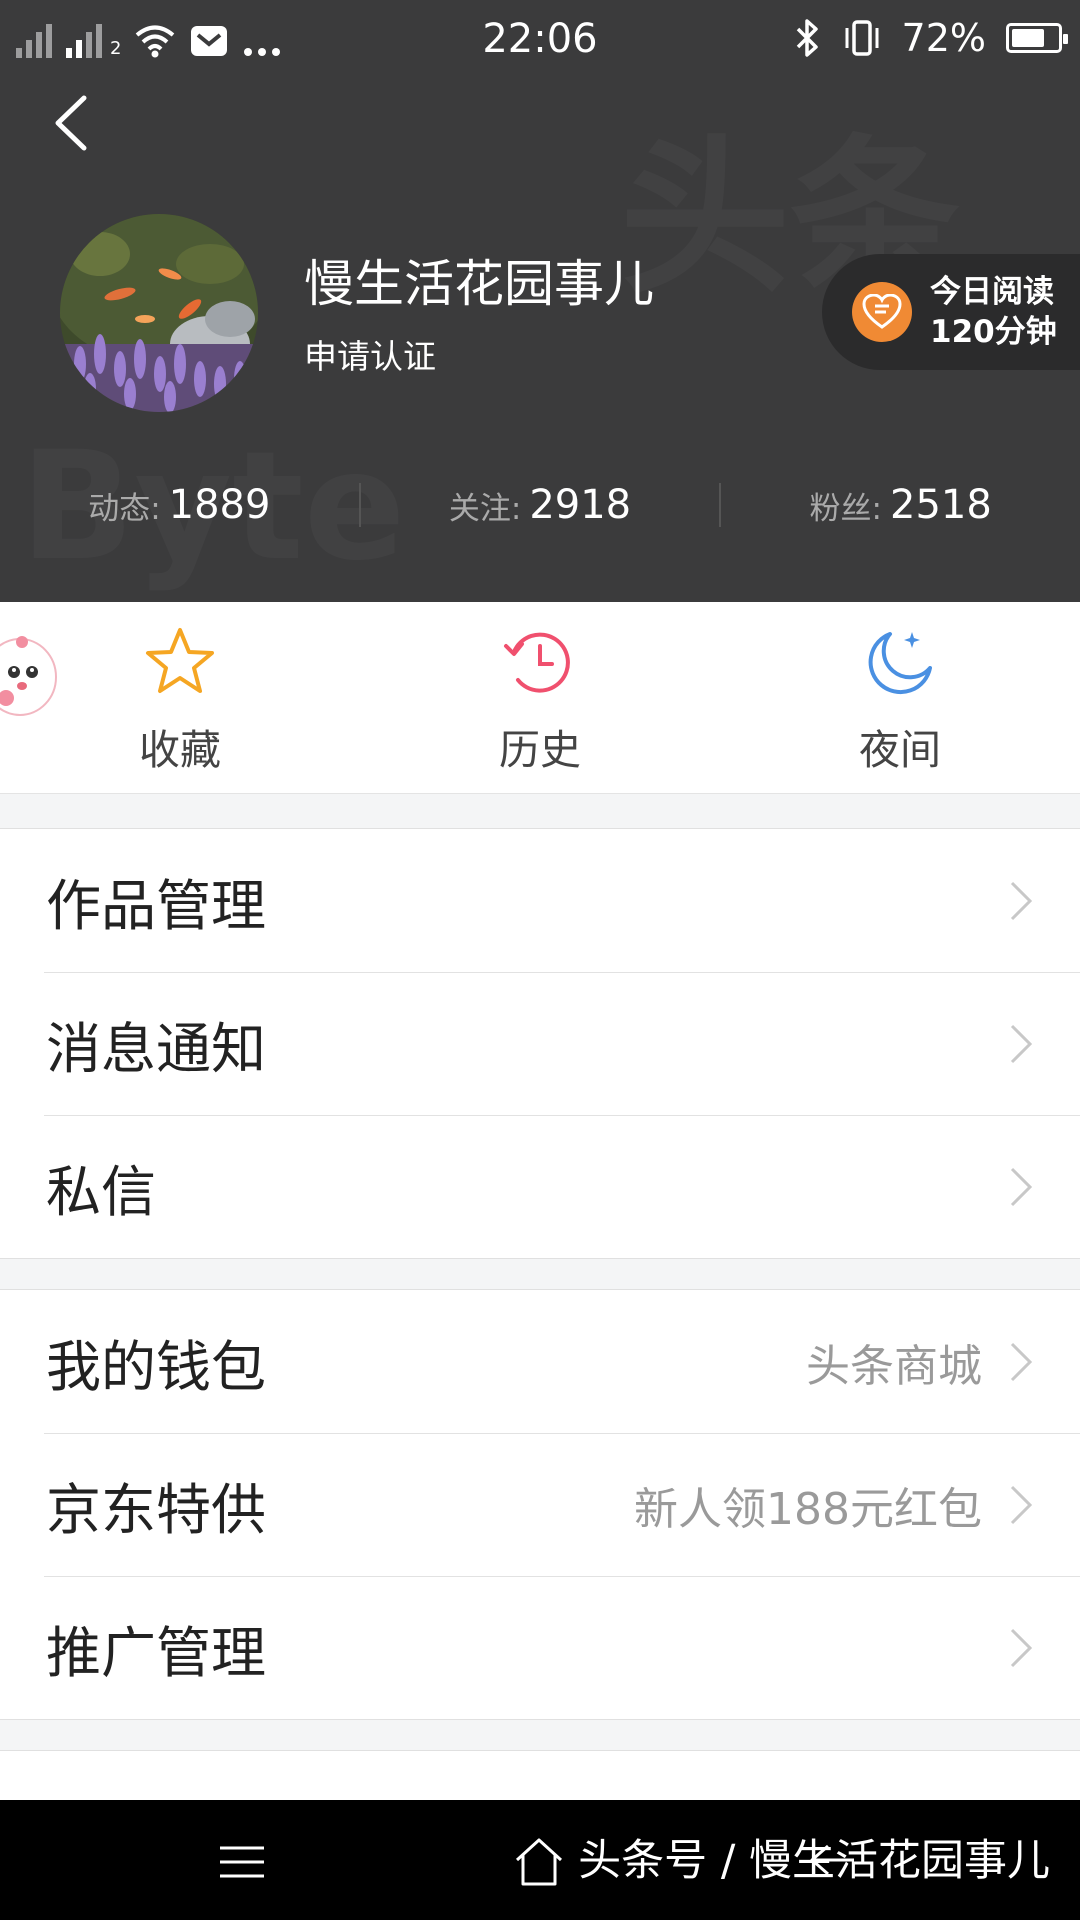 The height and width of the screenshot is (1920, 1080). I want to click on menu-item-notifications: 消息通知, so click(540, 1043).